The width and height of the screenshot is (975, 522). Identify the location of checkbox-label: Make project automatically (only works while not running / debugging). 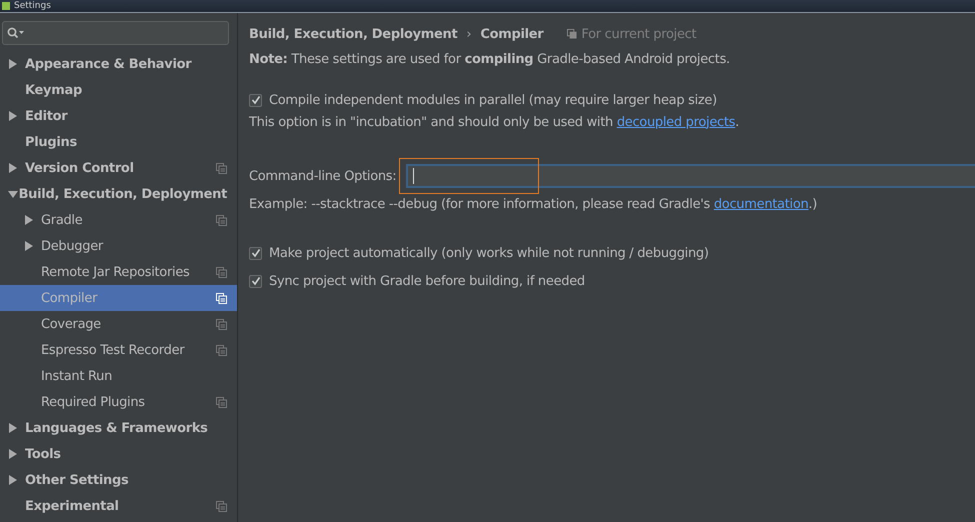
(489, 253).